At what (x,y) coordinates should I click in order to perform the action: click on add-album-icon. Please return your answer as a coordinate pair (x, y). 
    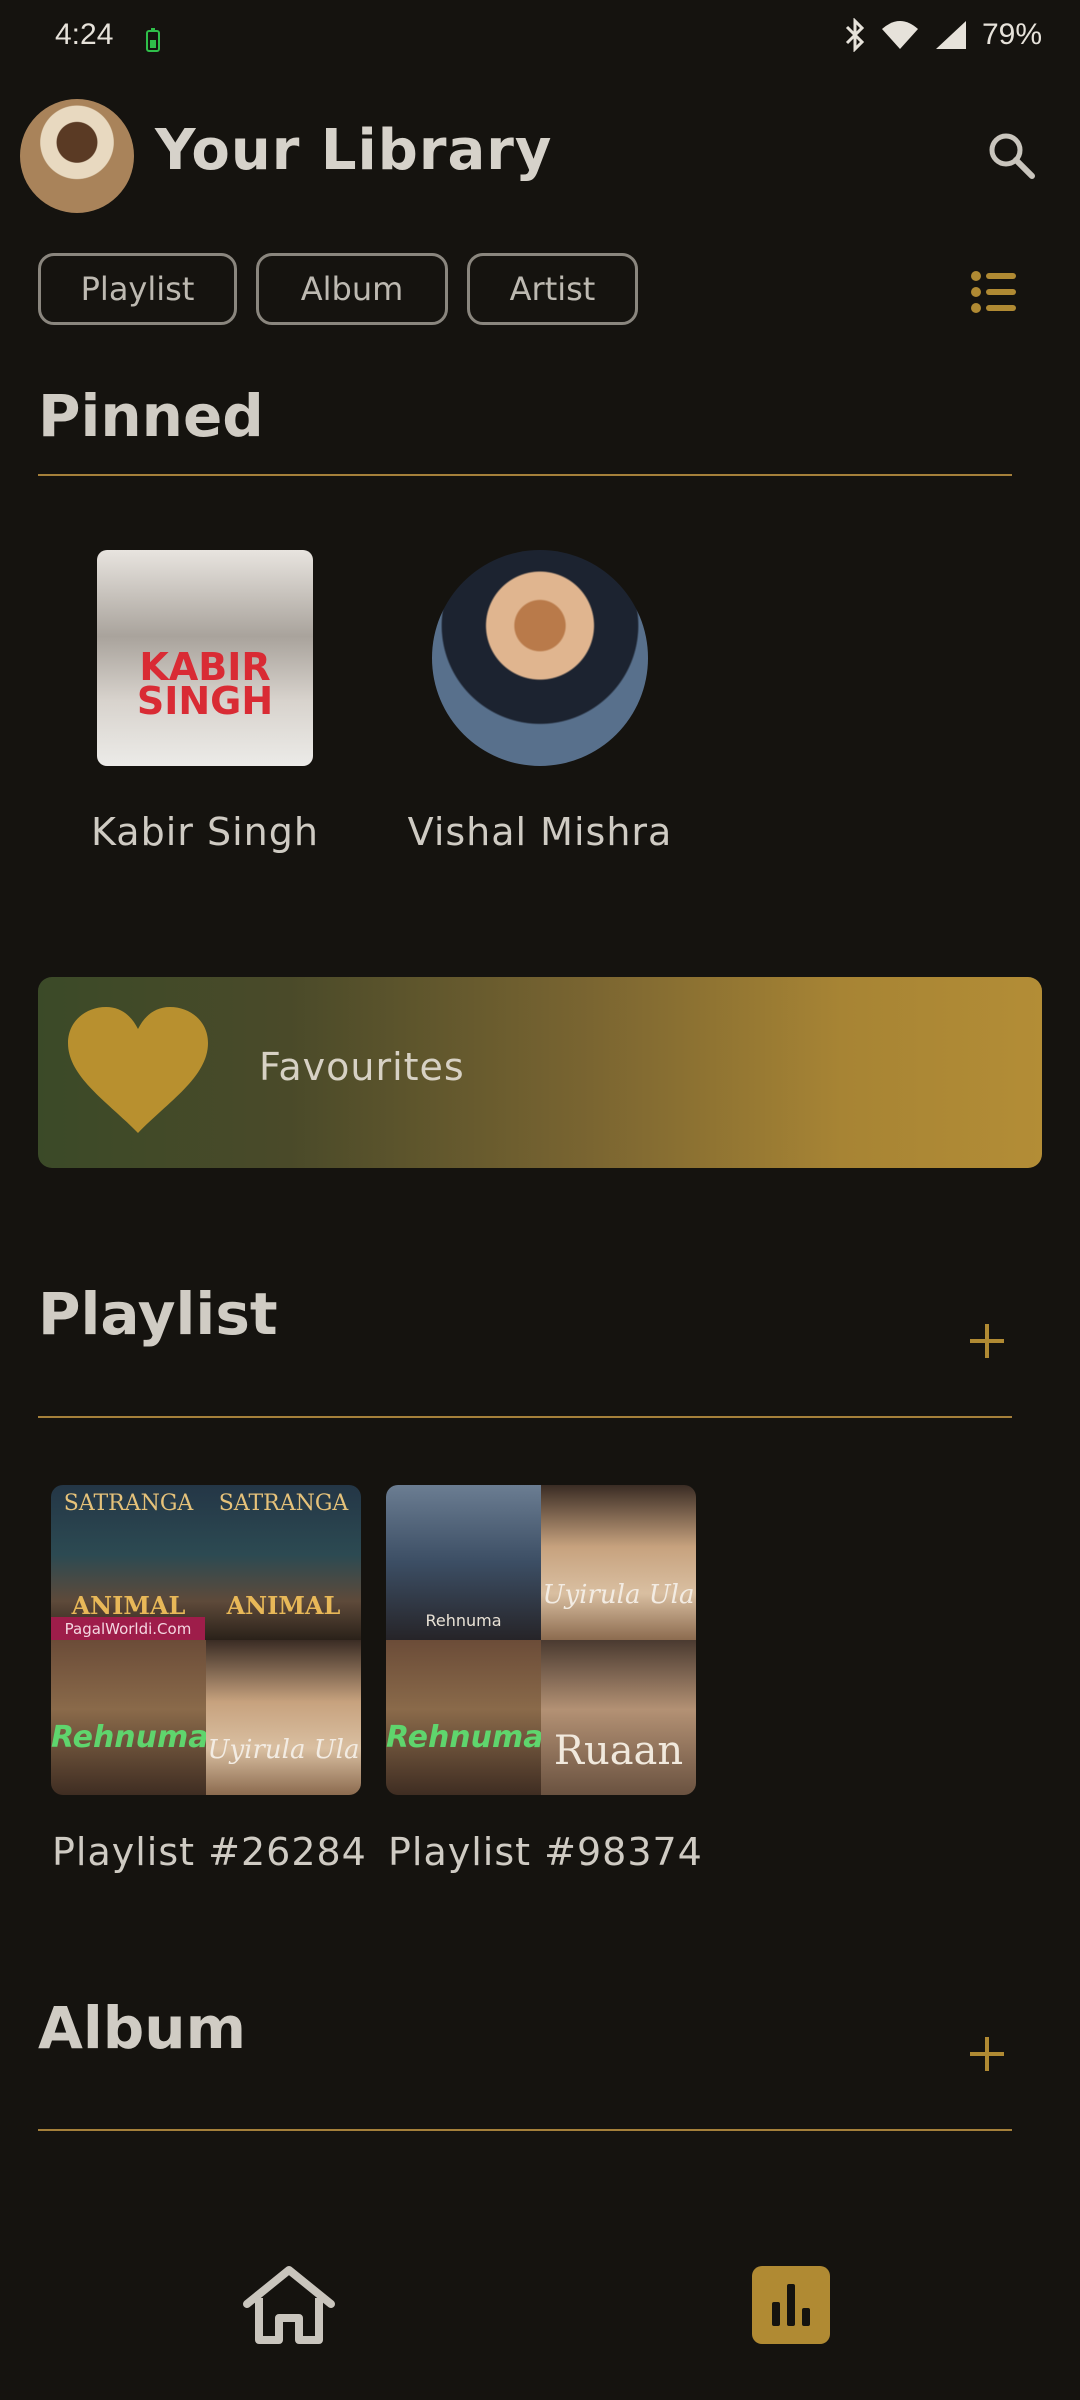
    Looking at the image, I should click on (987, 2054).